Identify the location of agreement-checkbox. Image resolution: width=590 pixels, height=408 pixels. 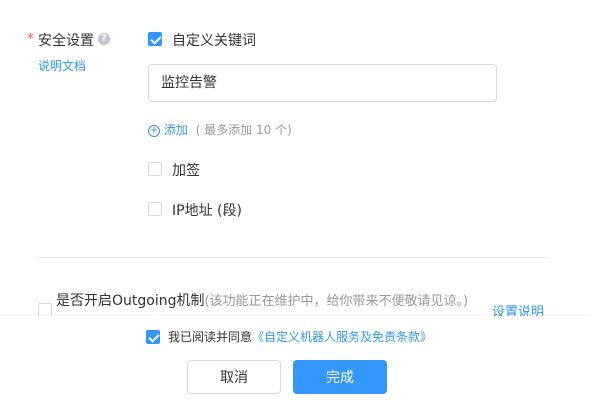
(153, 337).